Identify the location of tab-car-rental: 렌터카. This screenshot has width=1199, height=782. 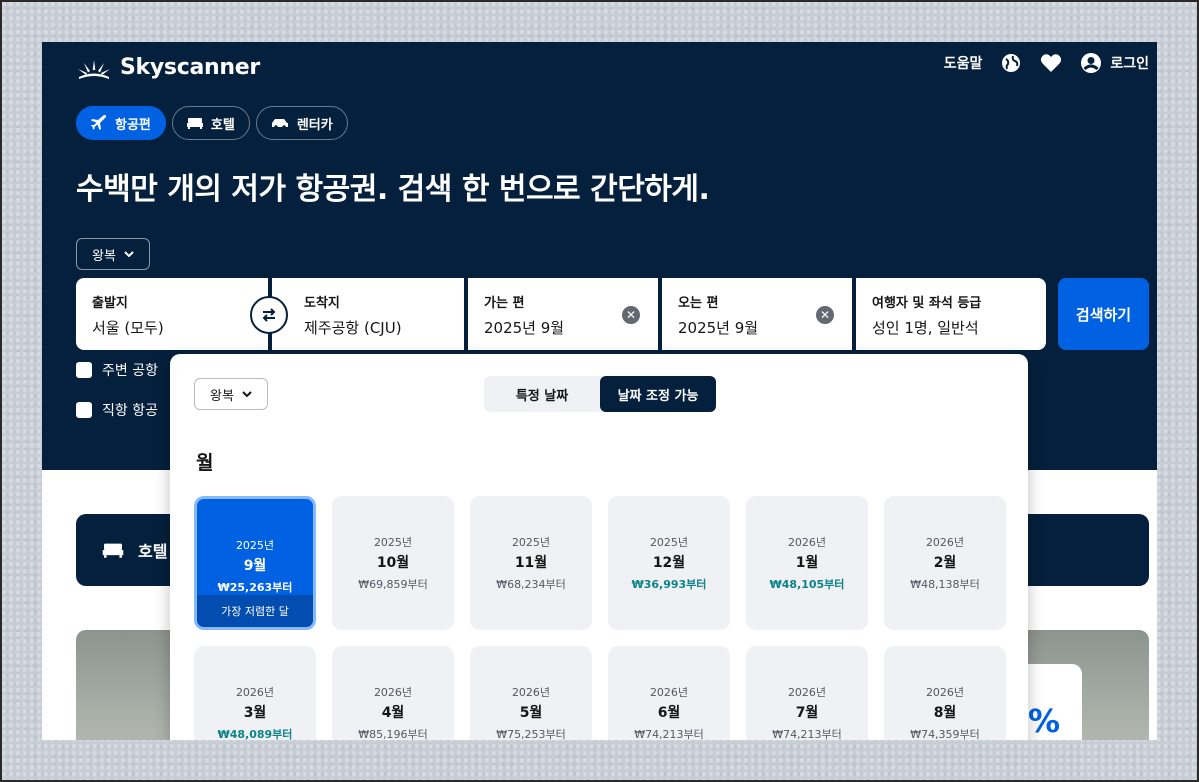
(301, 123).